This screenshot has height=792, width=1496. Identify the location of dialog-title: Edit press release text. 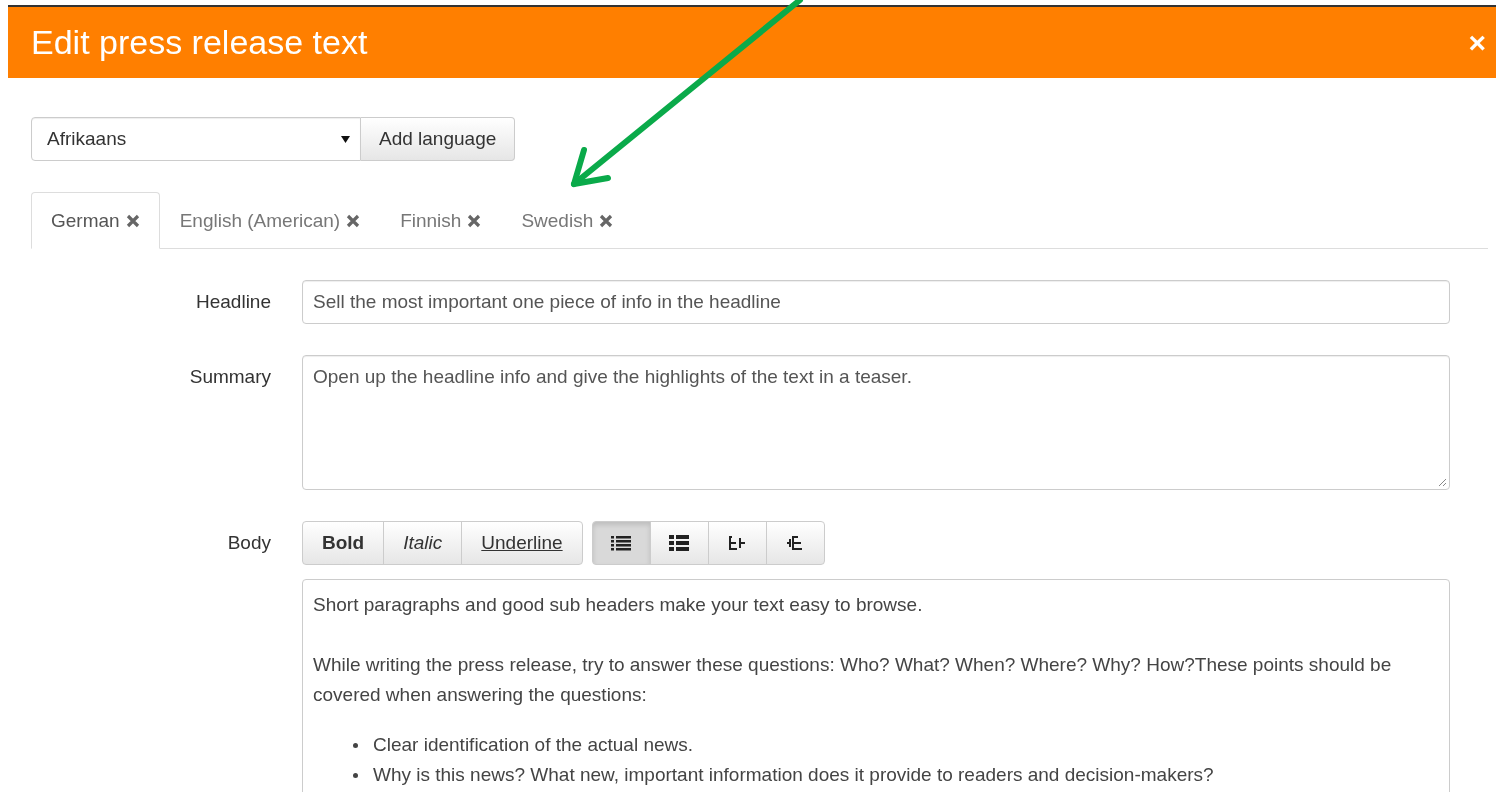
(199, 42).